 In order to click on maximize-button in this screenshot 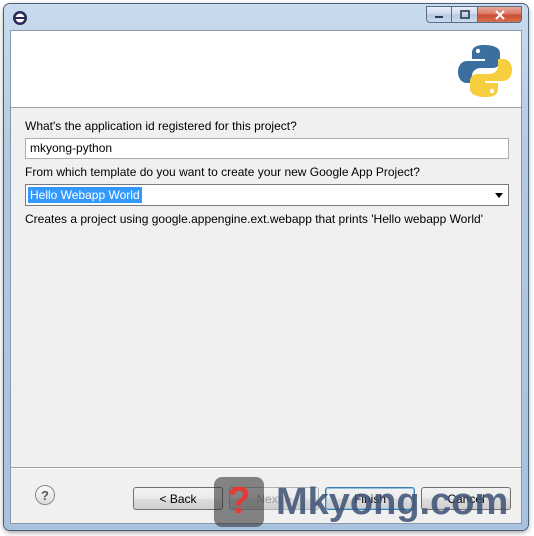, I will do `click(465, 14)`.